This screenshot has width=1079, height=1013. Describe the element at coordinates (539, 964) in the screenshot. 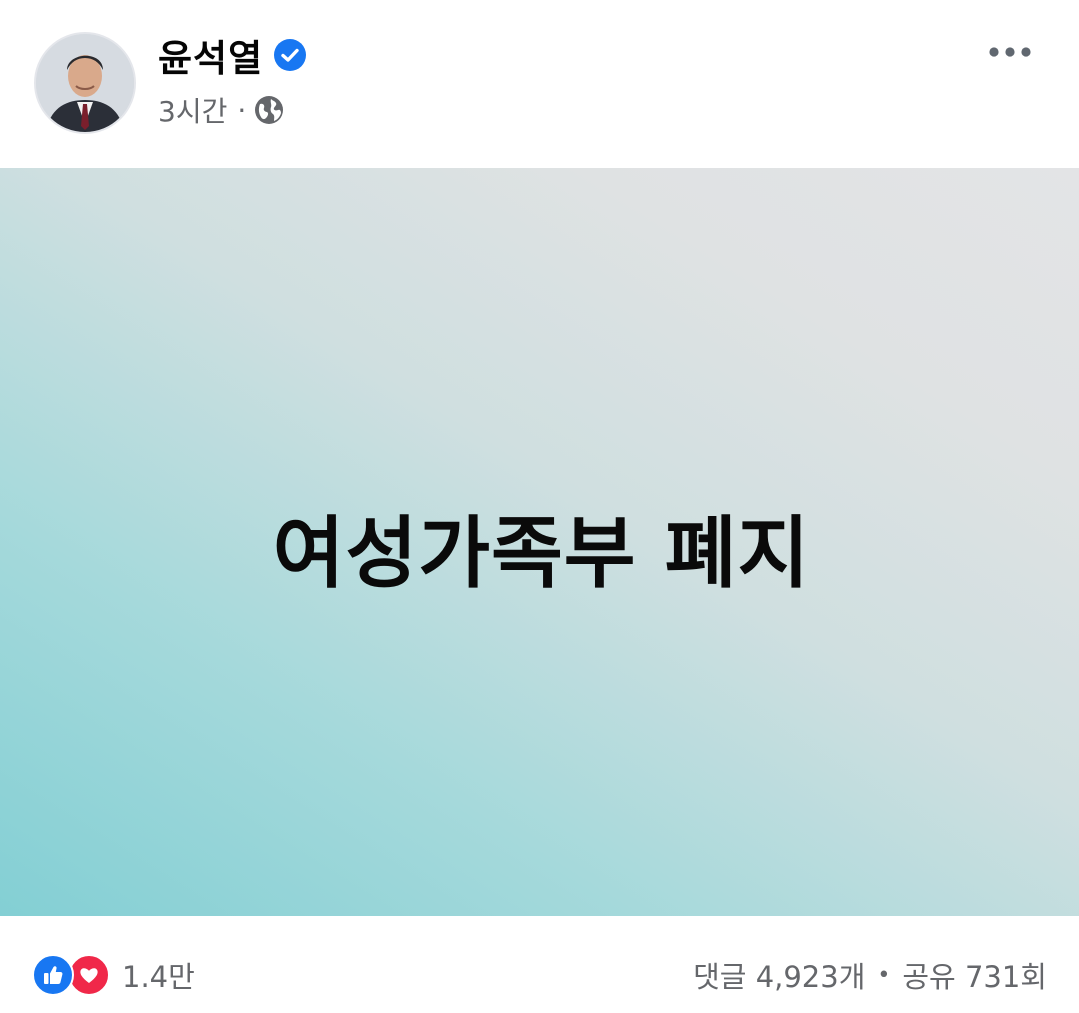

I see `post-footer: 1.4만 댓글 4,923개 • 공유 731회` at that location.